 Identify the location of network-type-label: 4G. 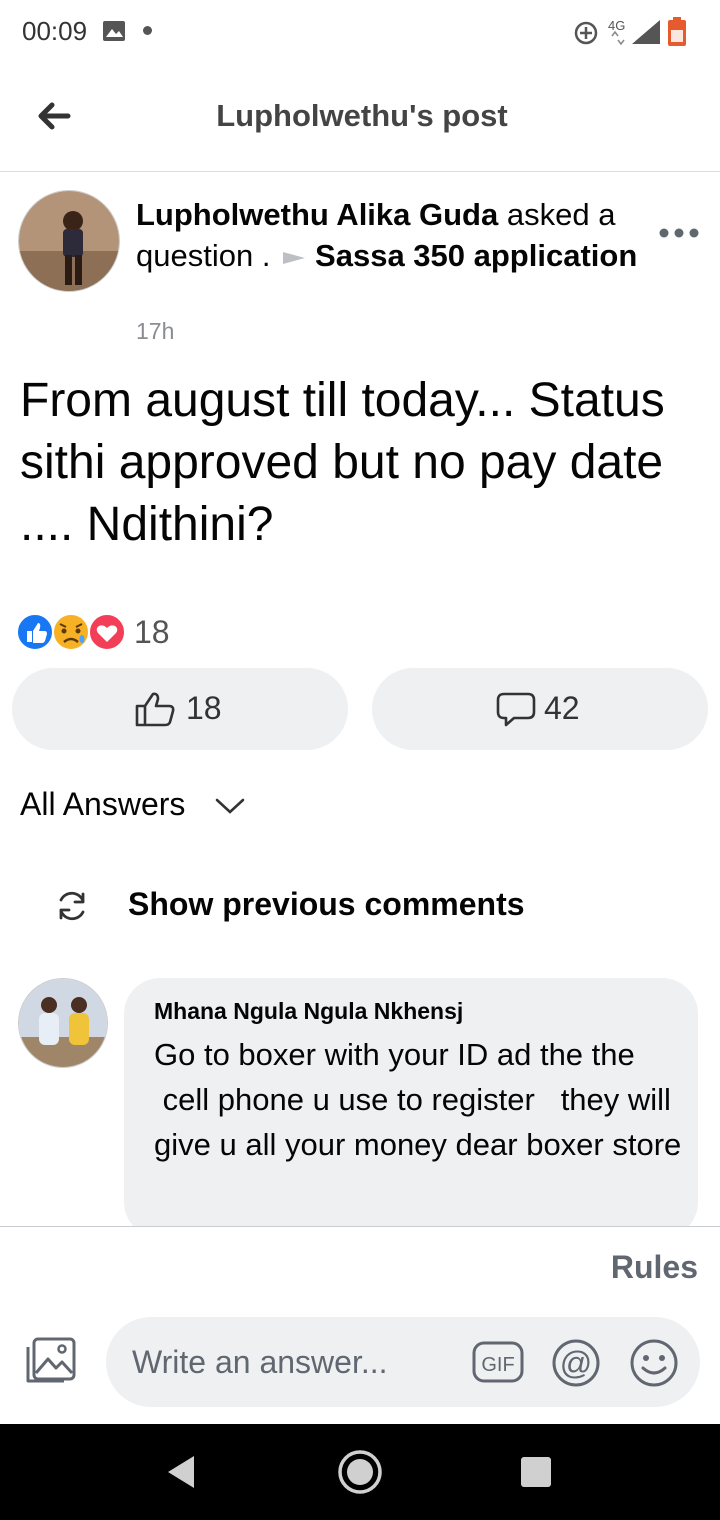
(616, 25).